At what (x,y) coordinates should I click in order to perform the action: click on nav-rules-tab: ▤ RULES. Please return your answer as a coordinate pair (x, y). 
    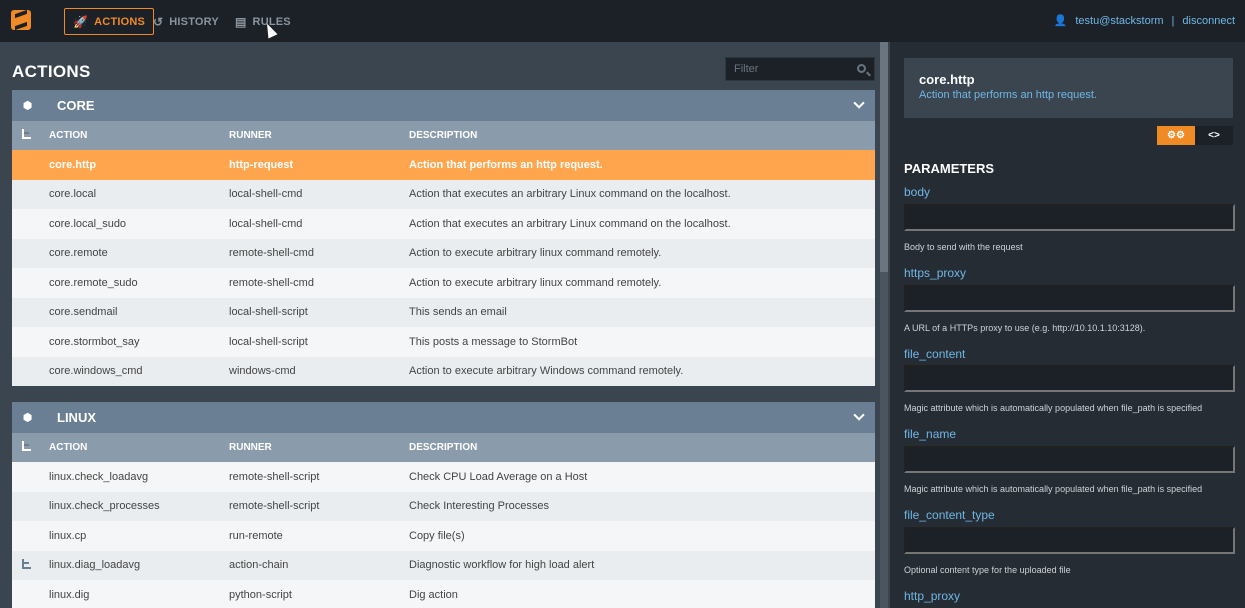
    Looking at the image, I should click on (263, 21).